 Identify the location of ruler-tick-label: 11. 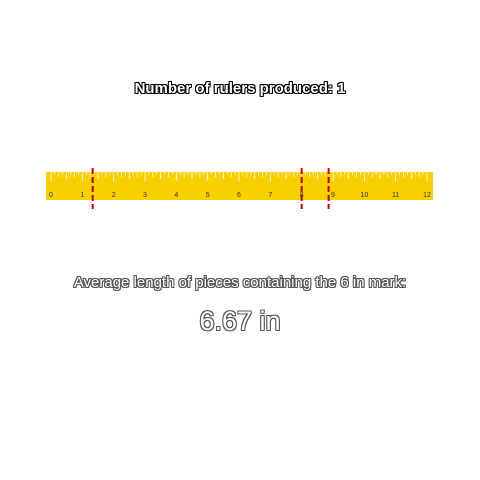
(395, 195).